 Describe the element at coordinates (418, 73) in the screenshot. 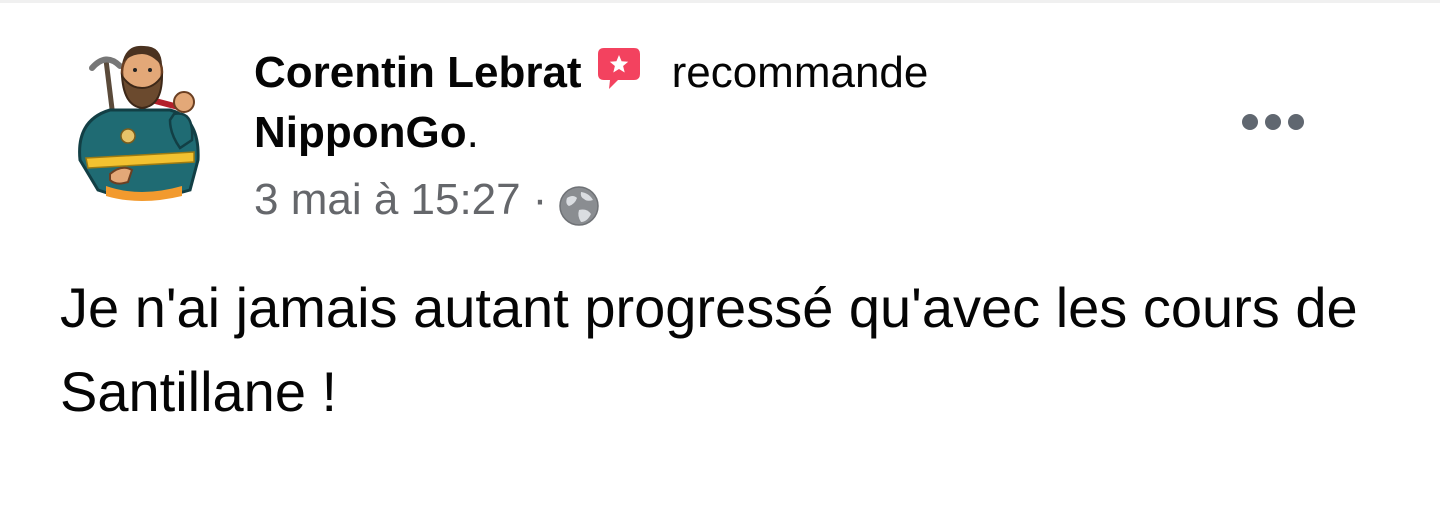

I see `author-name: Corentin Lebrat` at that location.